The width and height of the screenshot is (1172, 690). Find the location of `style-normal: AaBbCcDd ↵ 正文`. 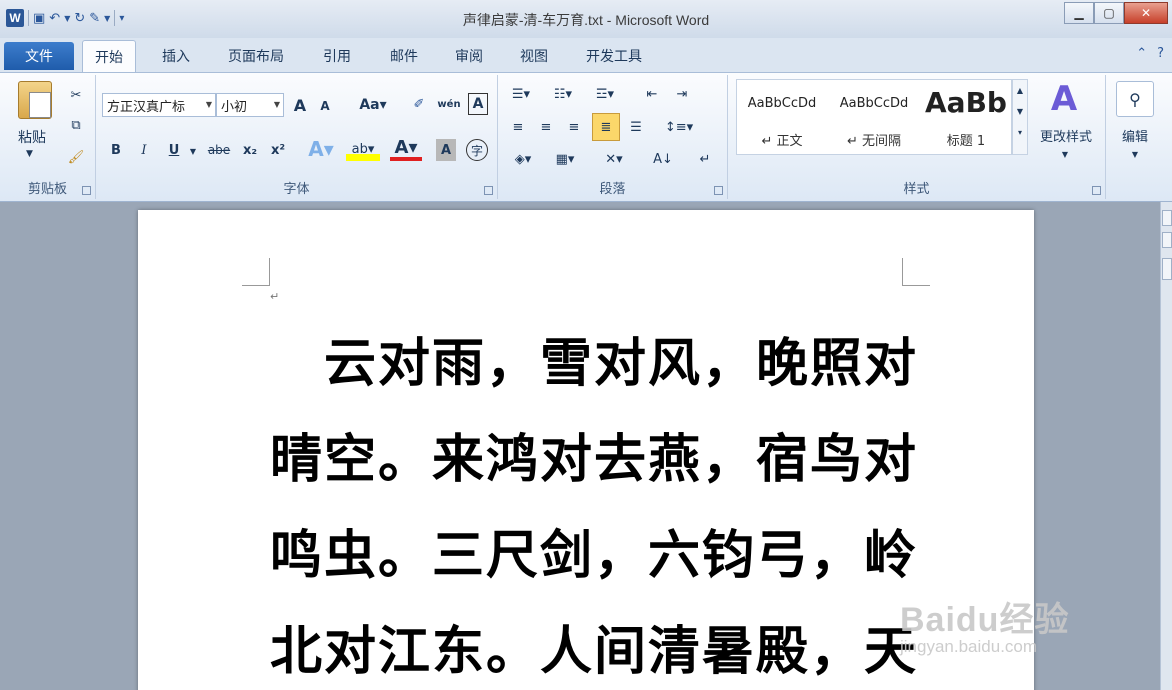

style-normal: AaBbCcDd ↵ 正文 is located at coordinates (782, 117).